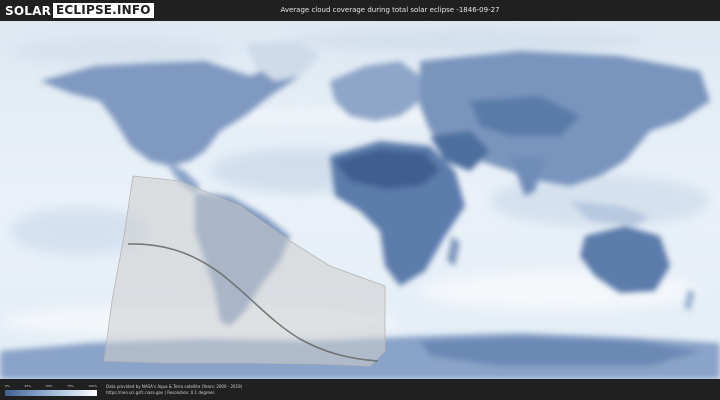 The image size is (720, 400). What do you see at coordinates (28, 386) in the screenshot?
I see `legend-tick: 25%` at bounding box center [28, 386].